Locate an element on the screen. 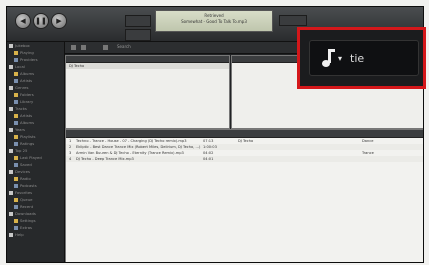 This screenshot has width=429, height=265. sidebar-item-label: Folders is located at coordinates (27, 94).